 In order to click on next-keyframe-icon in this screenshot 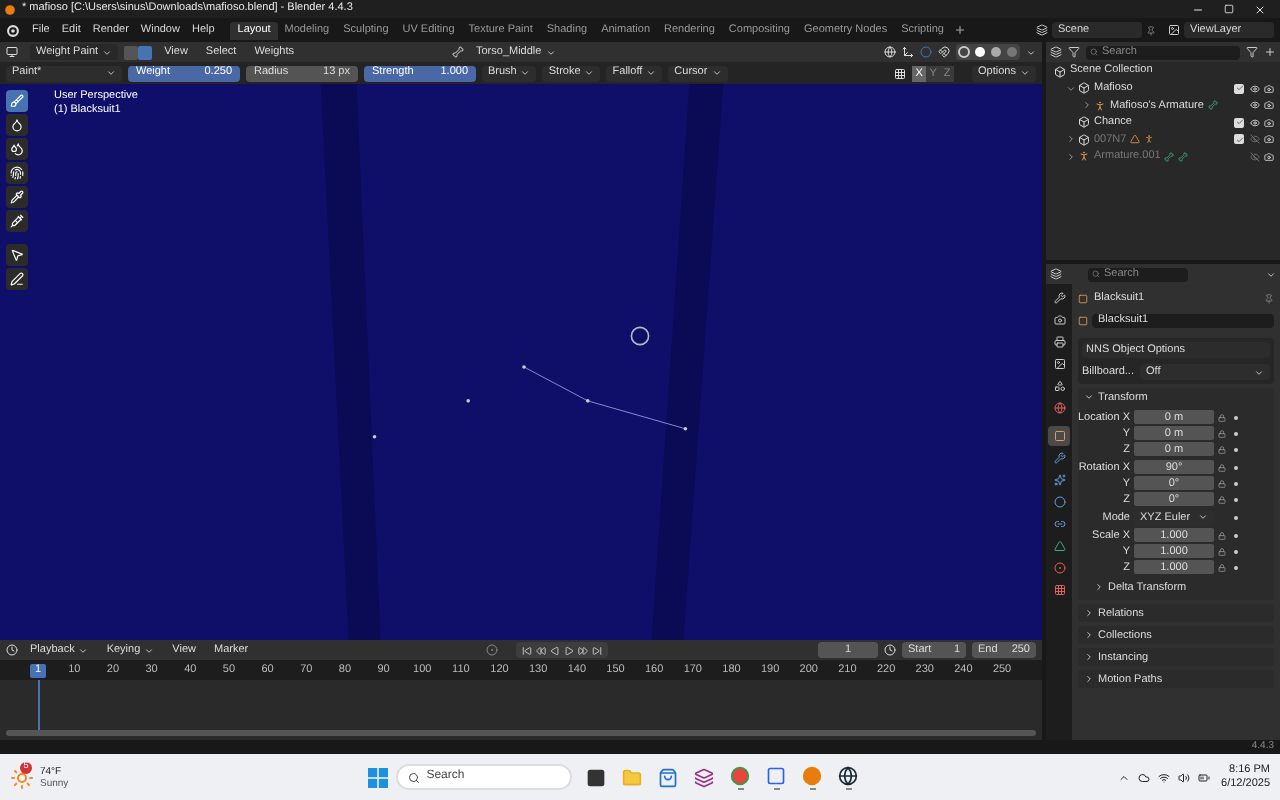, I will do `click(583, 650)`.